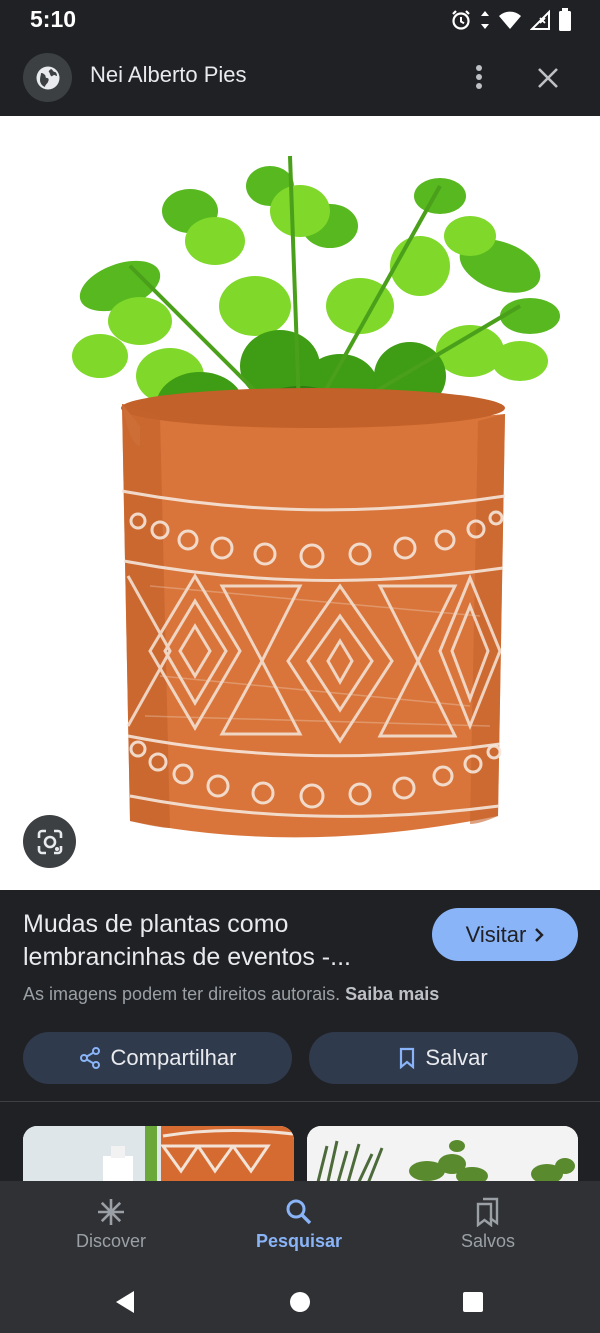 The height and width of the screenshot is (1333, 600). What do you see at coordinates (496, 934) in the screenshot?
I see `visit-label: Visitar` at bounding box center [496, 934].